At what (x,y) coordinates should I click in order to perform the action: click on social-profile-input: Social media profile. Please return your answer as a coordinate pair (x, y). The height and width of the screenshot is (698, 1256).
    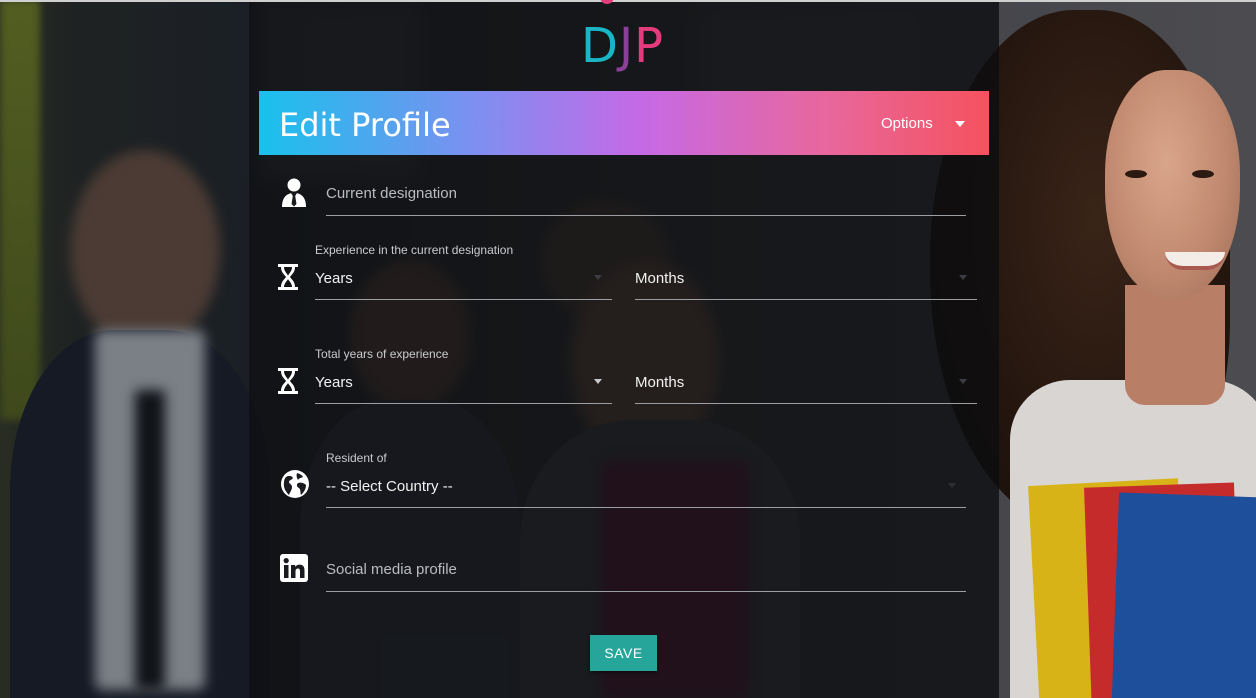
    Looking at the image, I should click on (646, 569).